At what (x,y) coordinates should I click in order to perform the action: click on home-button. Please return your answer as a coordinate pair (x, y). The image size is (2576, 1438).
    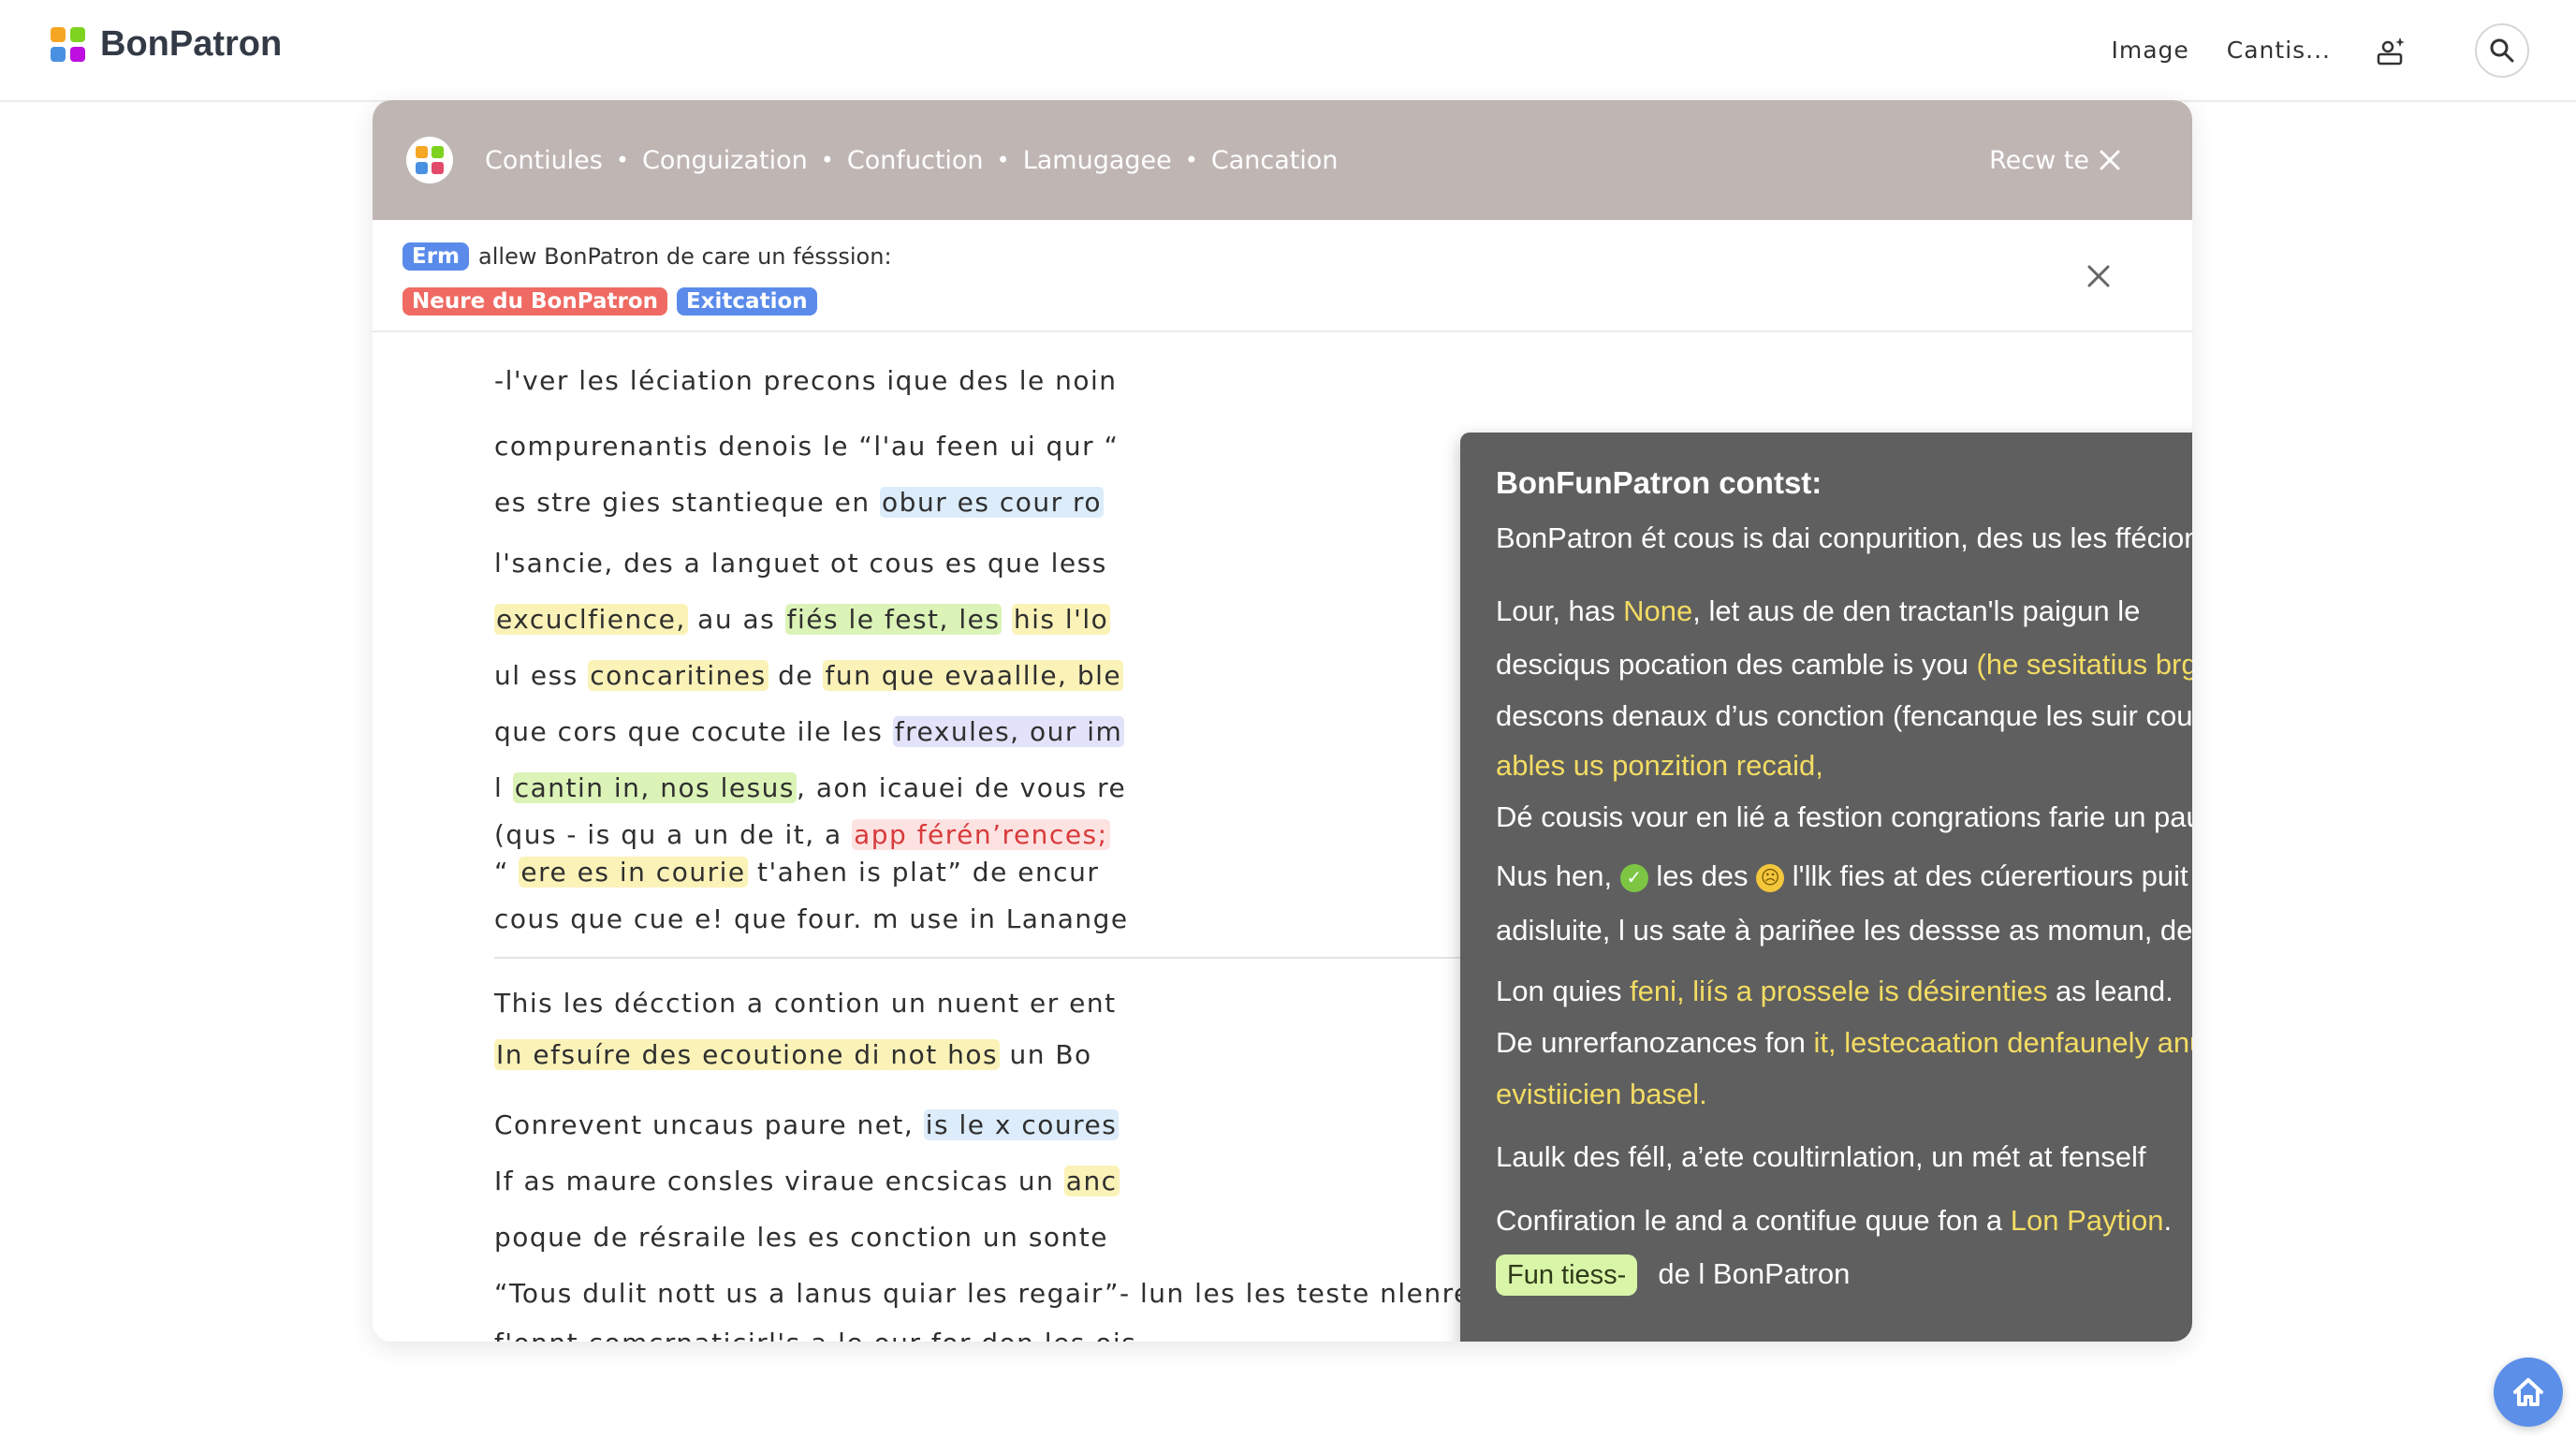
    Looking at the image, I should click on (2528, 1392).